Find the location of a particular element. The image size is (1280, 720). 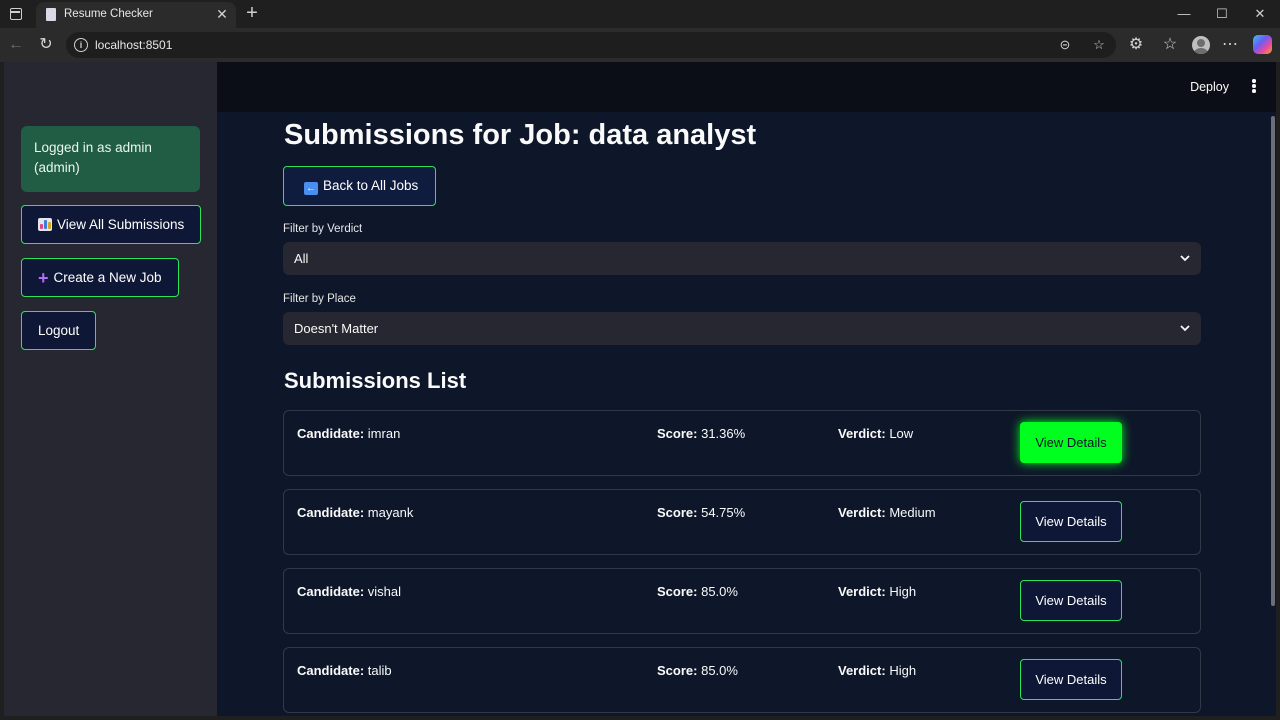

logout-label: Logout is located at coordinates (59, 330).